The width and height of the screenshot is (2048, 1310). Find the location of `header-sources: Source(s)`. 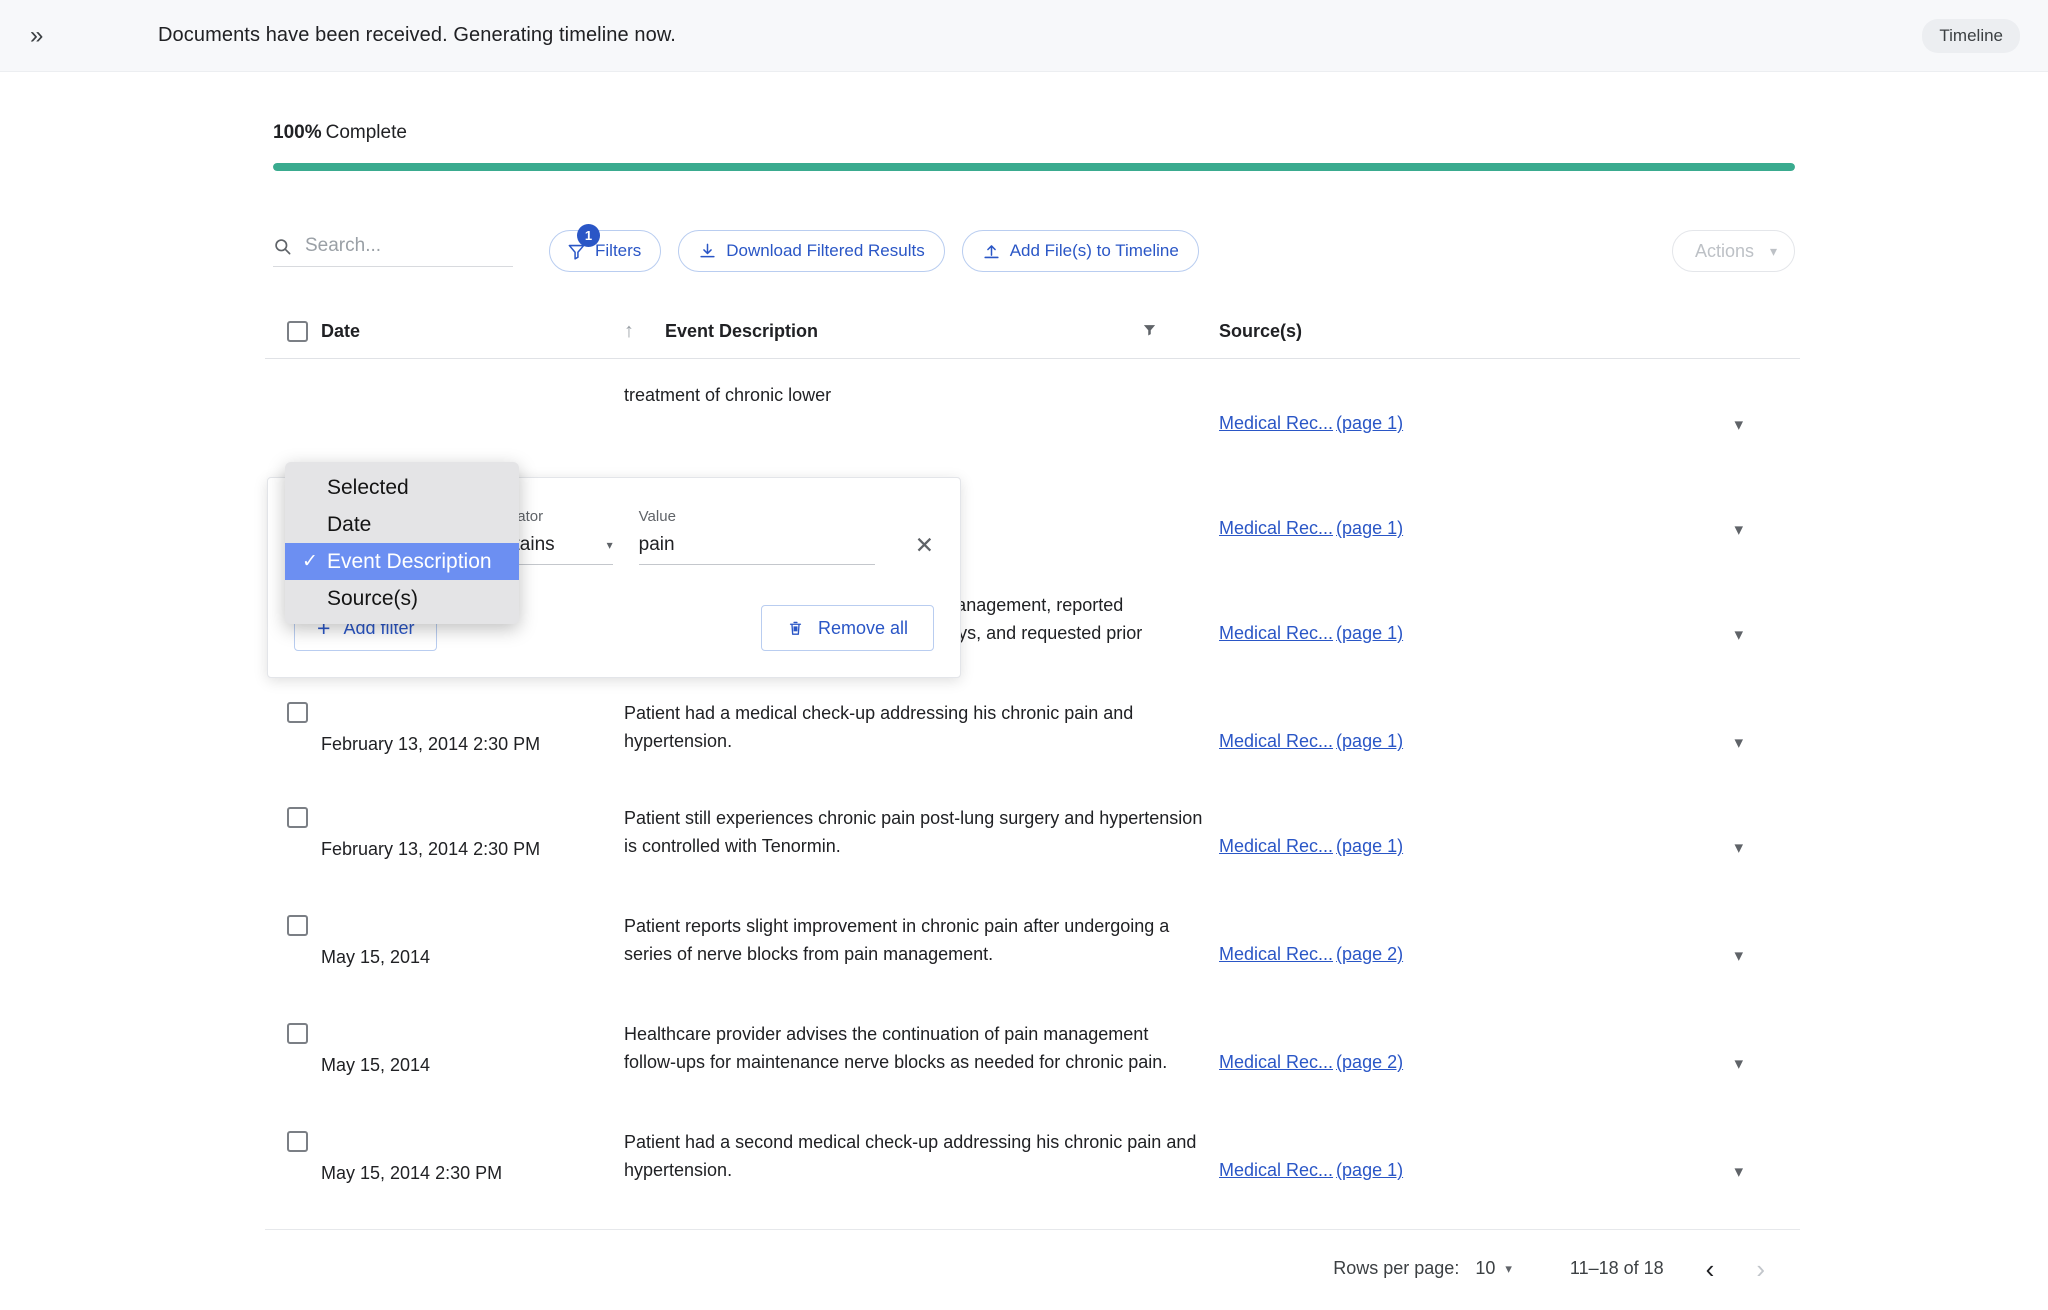

header-sources: Source(s) is located at coordinates (1419, 331).